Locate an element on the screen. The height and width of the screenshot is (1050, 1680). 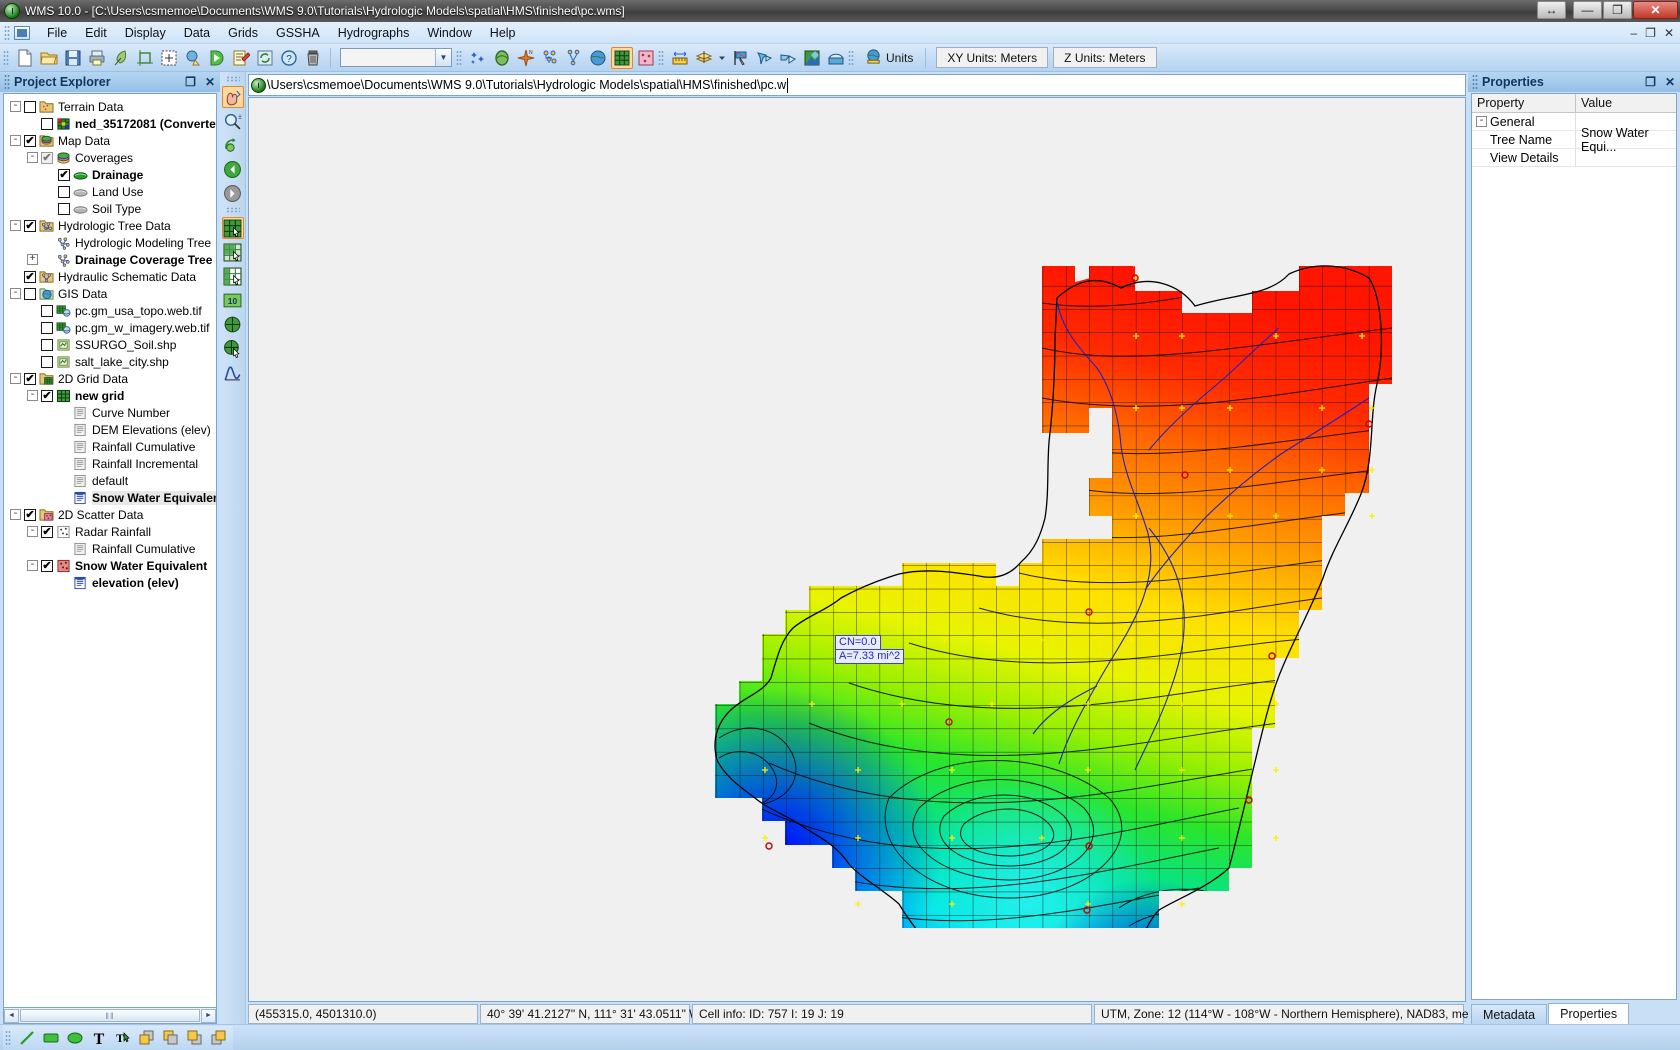
scroll-right-arrow-icon: ► is located at coordinates (208, 1015).